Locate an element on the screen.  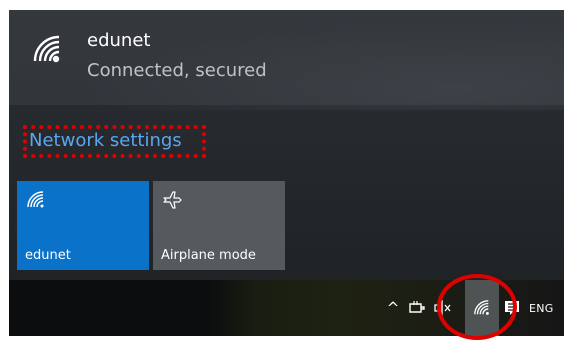
airplane-tile-label: Airplane mode is located at coordinates (208, 255).